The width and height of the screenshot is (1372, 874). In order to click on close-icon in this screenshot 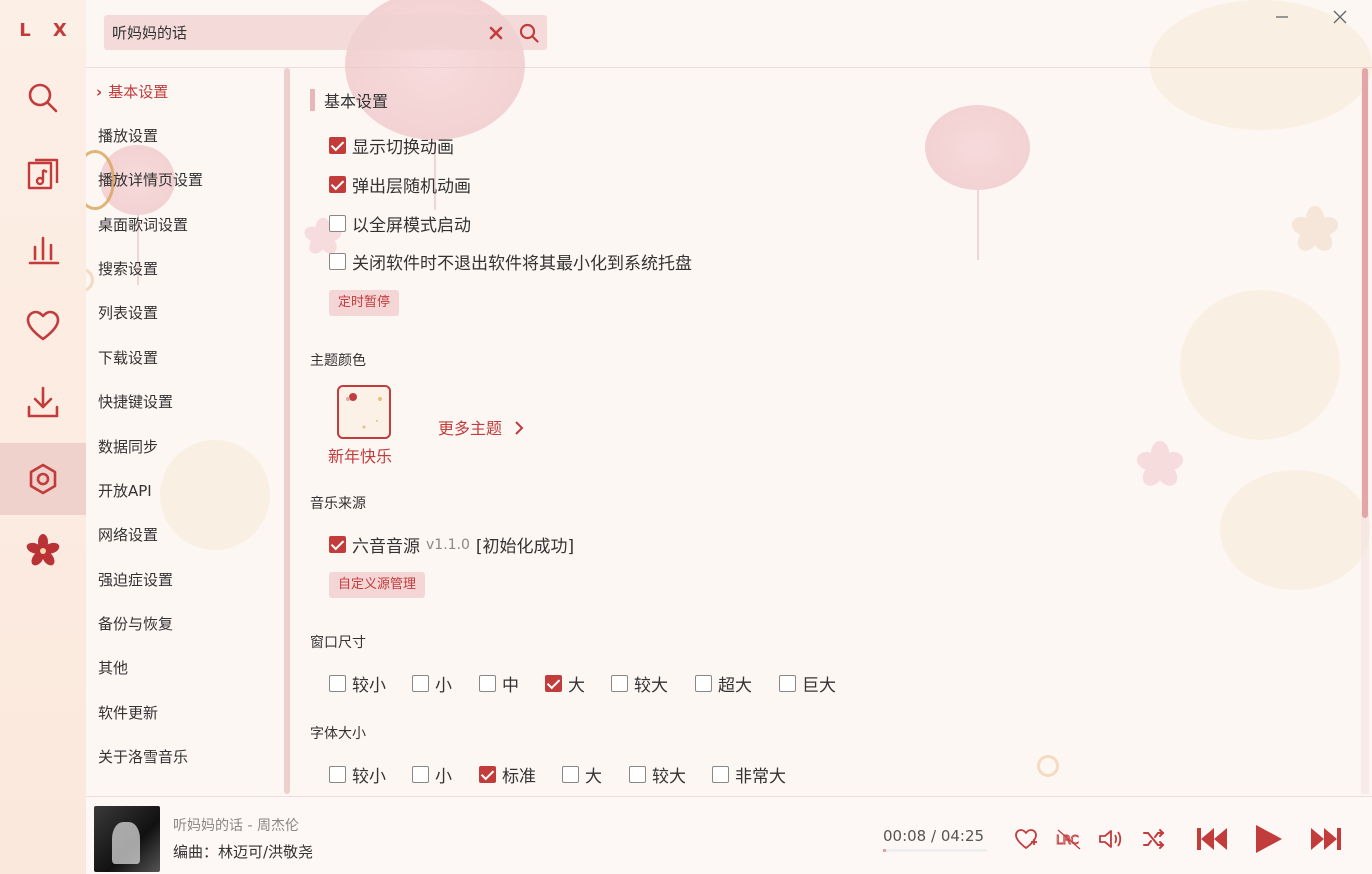, I will do `click(496, 32)`.